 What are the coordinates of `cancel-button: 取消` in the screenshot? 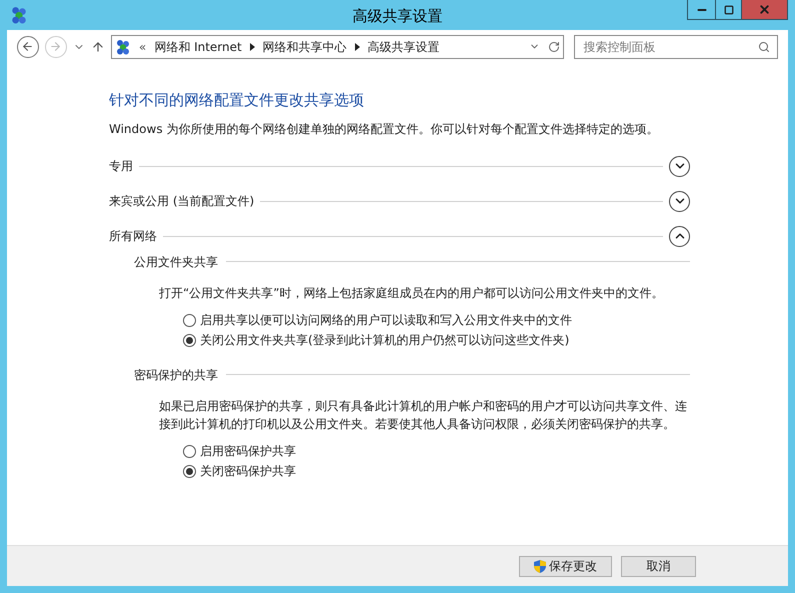 It's located at (658, 566).